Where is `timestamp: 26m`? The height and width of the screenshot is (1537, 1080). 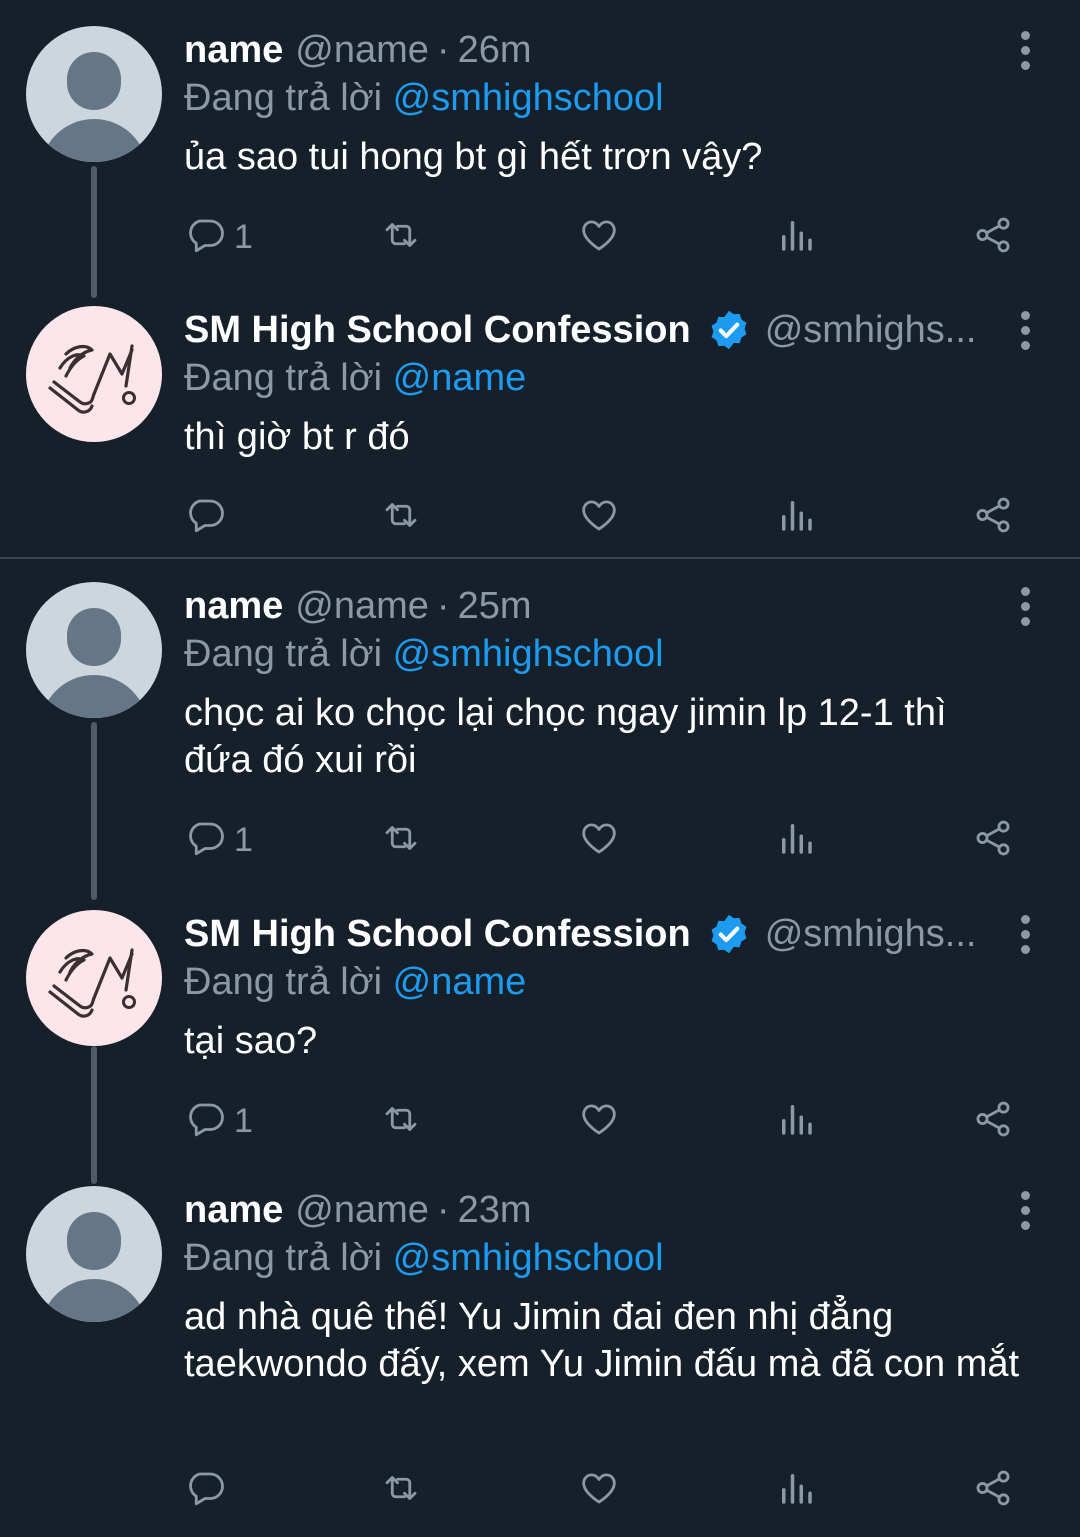 timestamp: 26m is located at coordinates (495, 50).